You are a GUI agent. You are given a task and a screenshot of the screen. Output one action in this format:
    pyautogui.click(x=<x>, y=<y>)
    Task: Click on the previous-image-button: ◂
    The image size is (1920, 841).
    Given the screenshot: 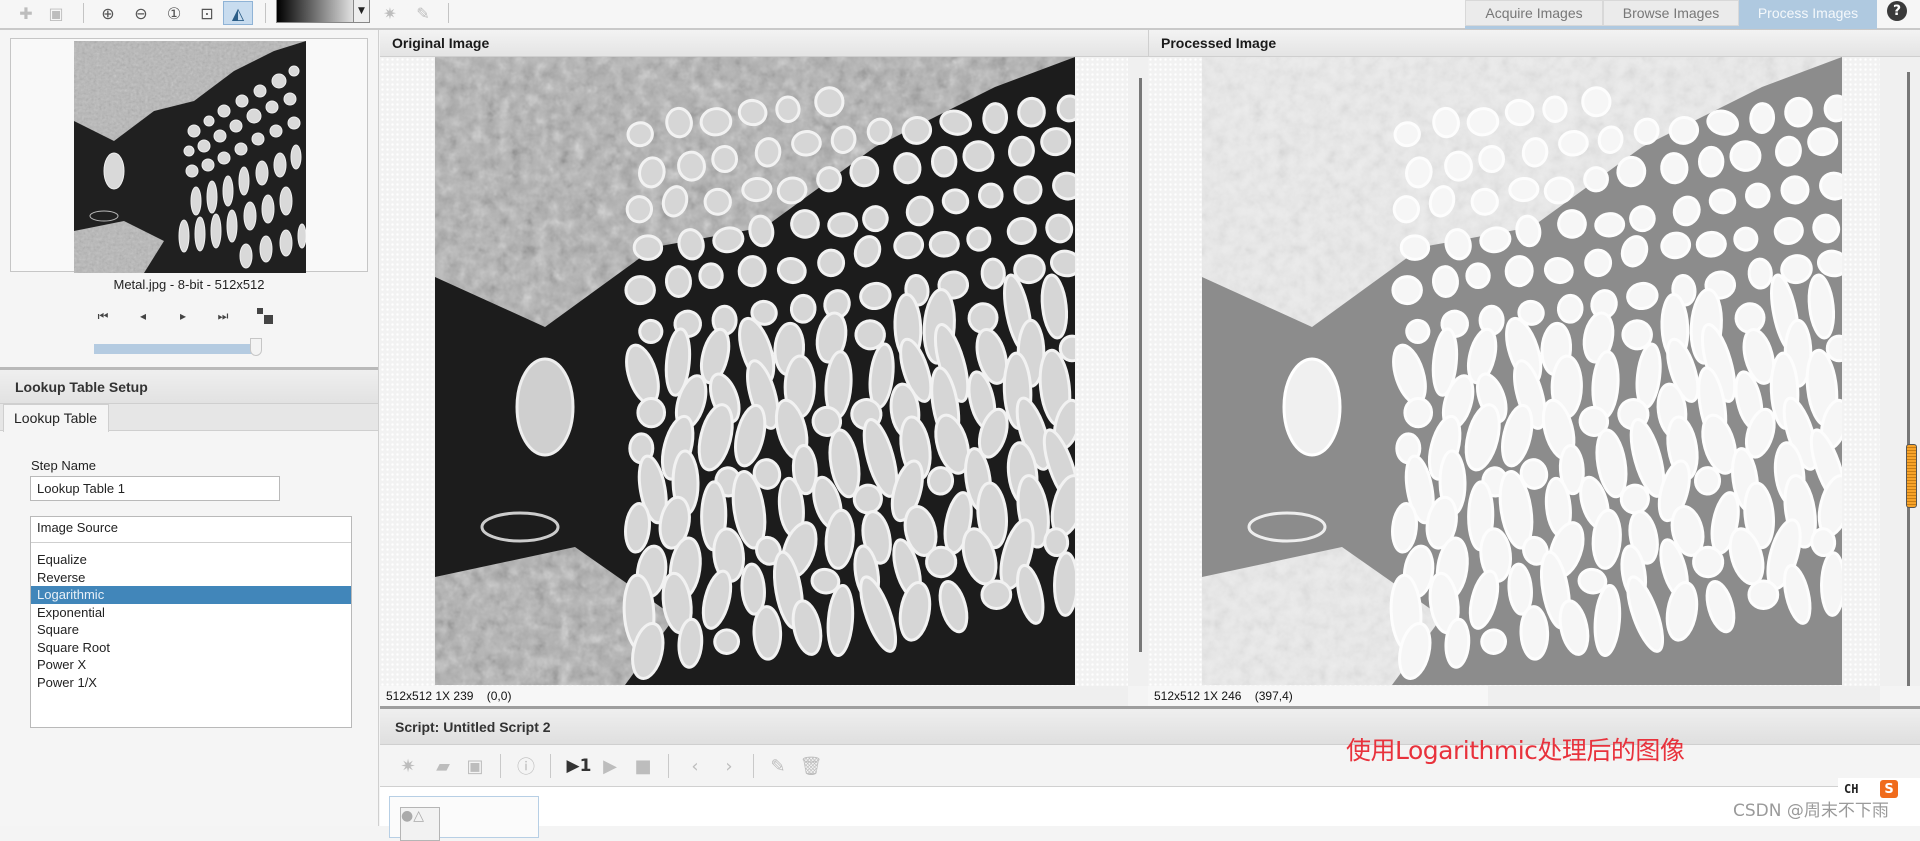 What is the action you would take?
    pyautogui.click(x=143, y=316)
    